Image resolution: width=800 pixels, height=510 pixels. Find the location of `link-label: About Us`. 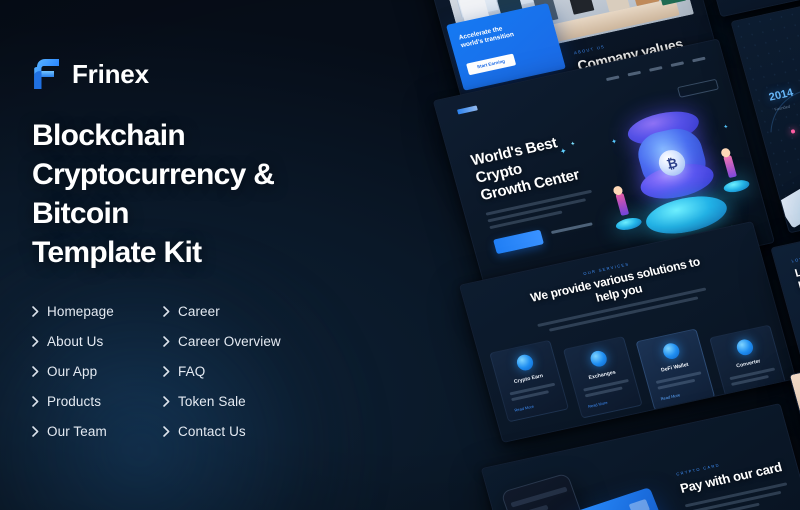

link-label: About Us is located at coordinates (75, 341).